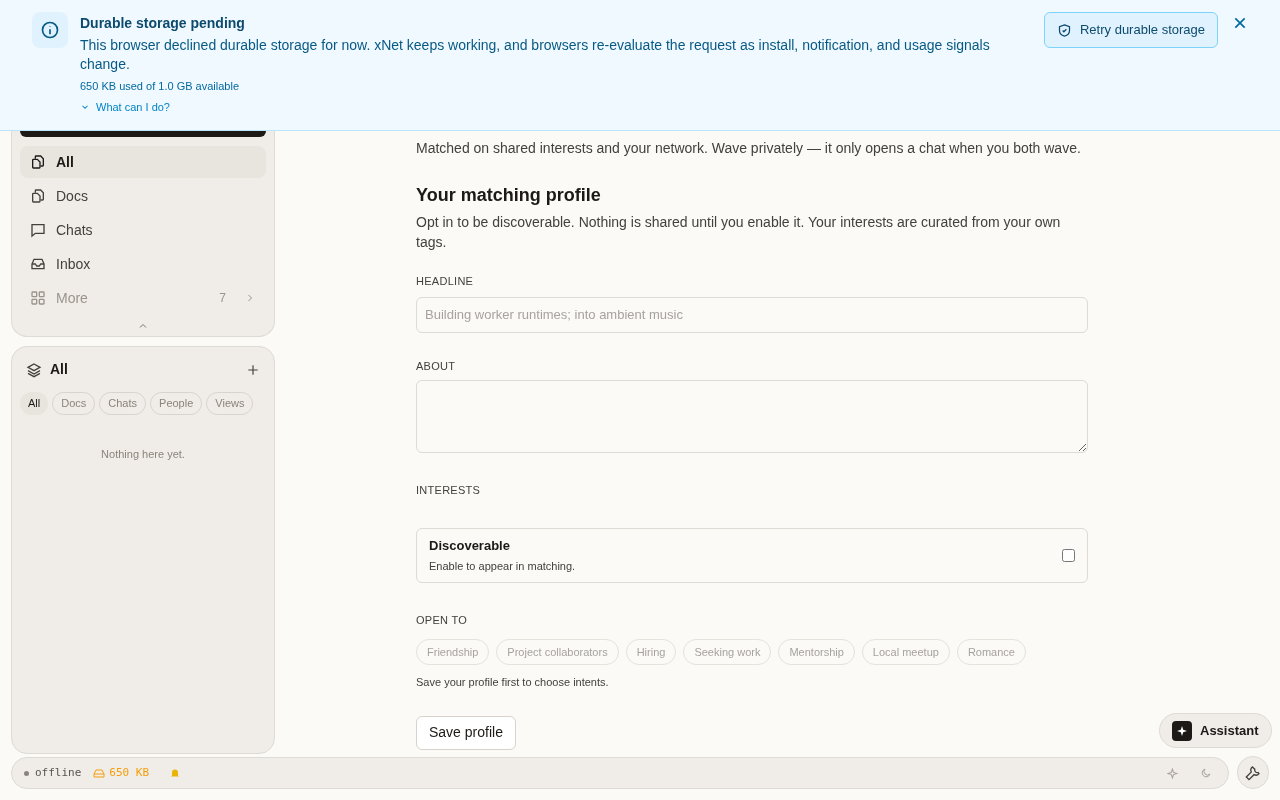  I want to click on help-link: What can I do?, so click(125, 106).